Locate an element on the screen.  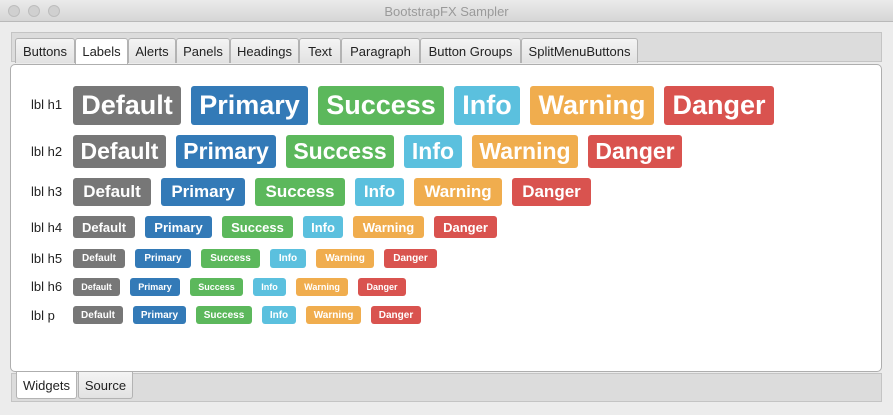
tab-alerts: Alerts is located at coordinates (152, 50).